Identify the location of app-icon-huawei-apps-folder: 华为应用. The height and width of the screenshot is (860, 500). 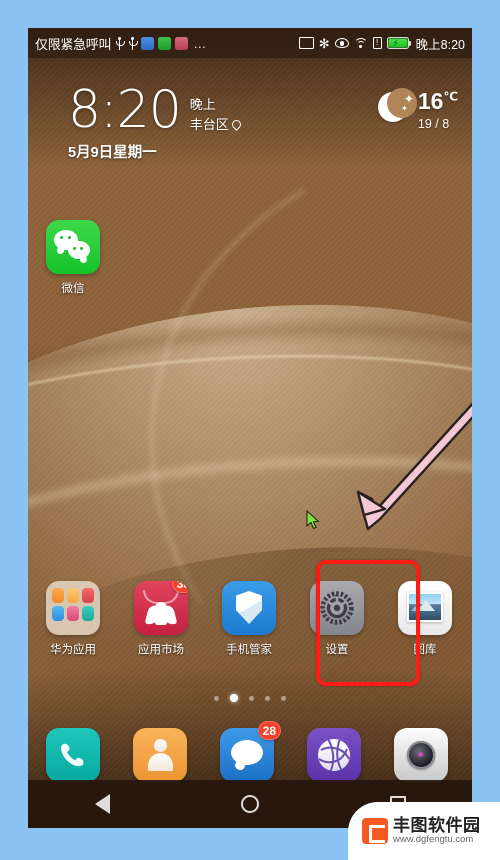
(73, 619).